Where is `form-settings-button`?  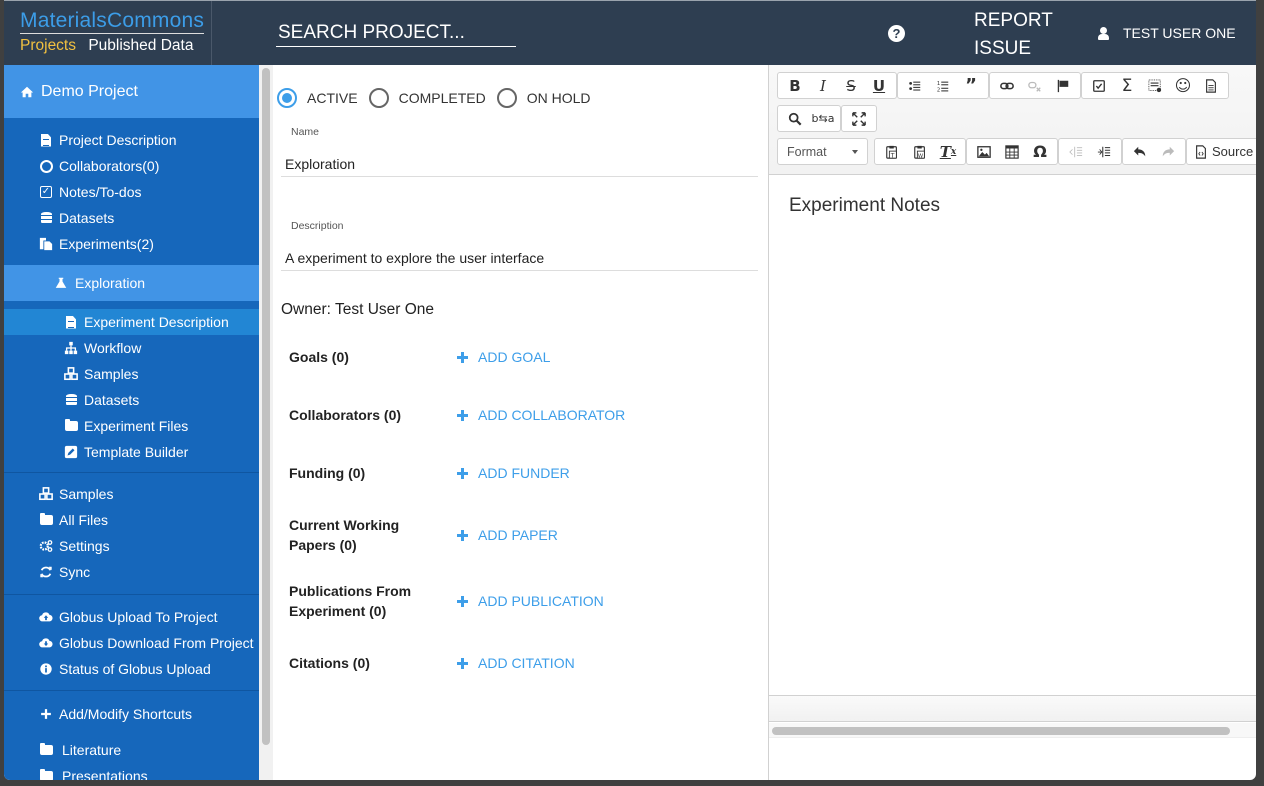
form-settings-button is located at coordinates (1155, 85).